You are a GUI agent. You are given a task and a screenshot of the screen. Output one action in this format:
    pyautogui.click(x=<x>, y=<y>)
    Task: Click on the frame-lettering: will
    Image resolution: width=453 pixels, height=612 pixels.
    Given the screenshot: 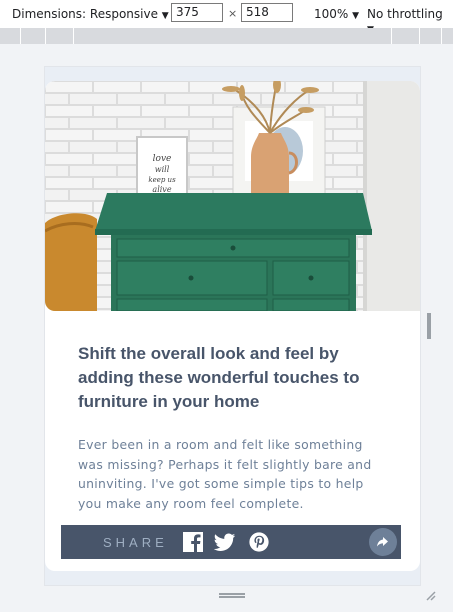 What is the action you would take?
    pyautogui.click(x=162, y=169)
    